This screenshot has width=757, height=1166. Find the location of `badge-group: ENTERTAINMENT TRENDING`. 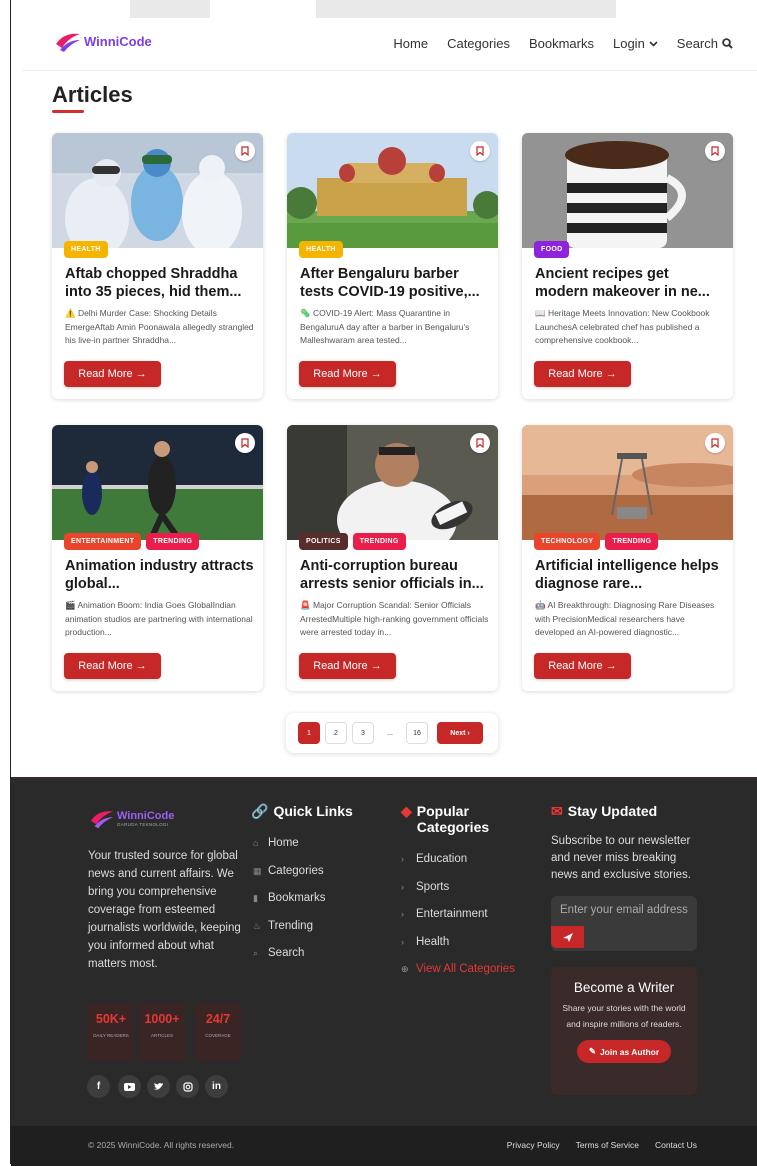

badge-group: ENTERTAINMENT TRENDING is located at coordinates (132, 541).